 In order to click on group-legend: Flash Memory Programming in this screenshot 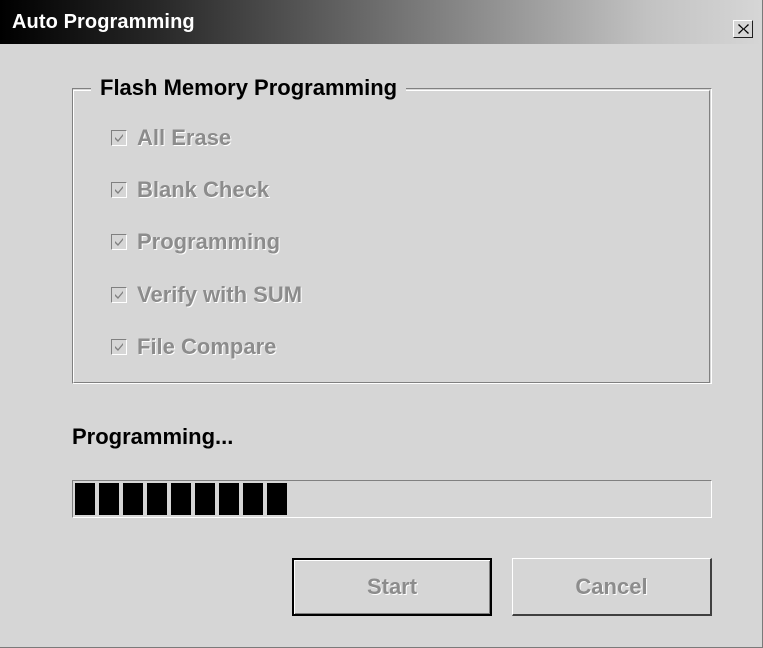, I will do `click(249, 88)`.